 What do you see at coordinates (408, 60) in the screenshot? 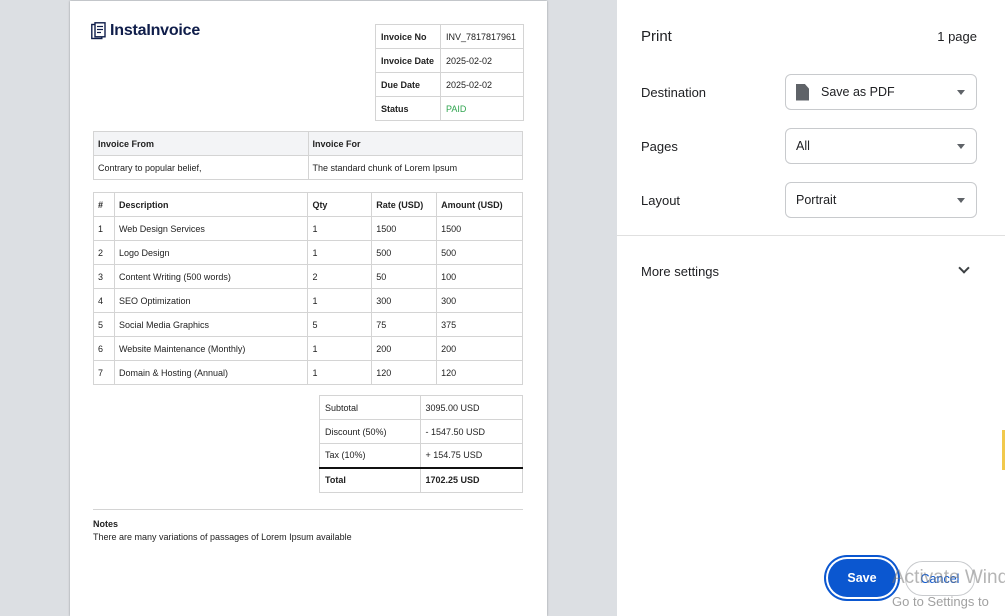
I see `meta-label: Invoice Date` at bounding box center [408, 60].